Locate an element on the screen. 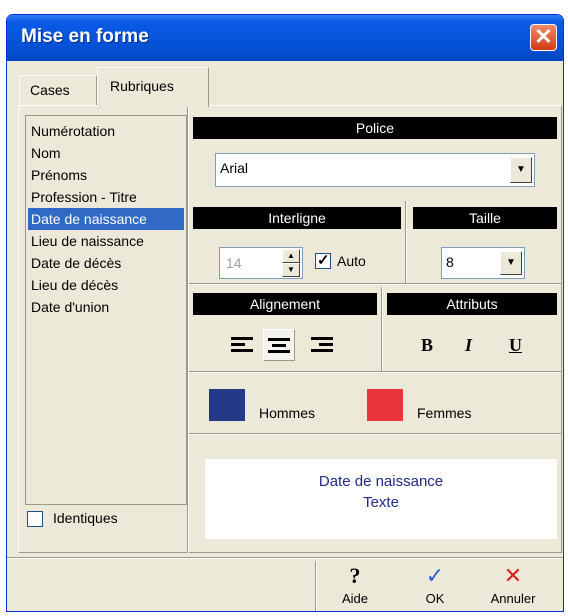 The height and width of the screenshot is (616, 568). tab-rubriques: Rubriques is located at coordinates (153, 87).